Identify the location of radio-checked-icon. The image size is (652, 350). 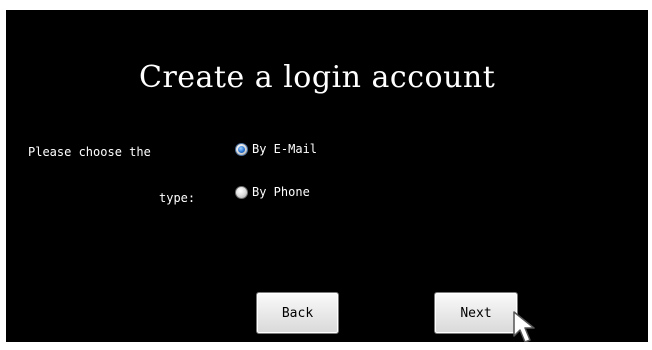
(241, 149).